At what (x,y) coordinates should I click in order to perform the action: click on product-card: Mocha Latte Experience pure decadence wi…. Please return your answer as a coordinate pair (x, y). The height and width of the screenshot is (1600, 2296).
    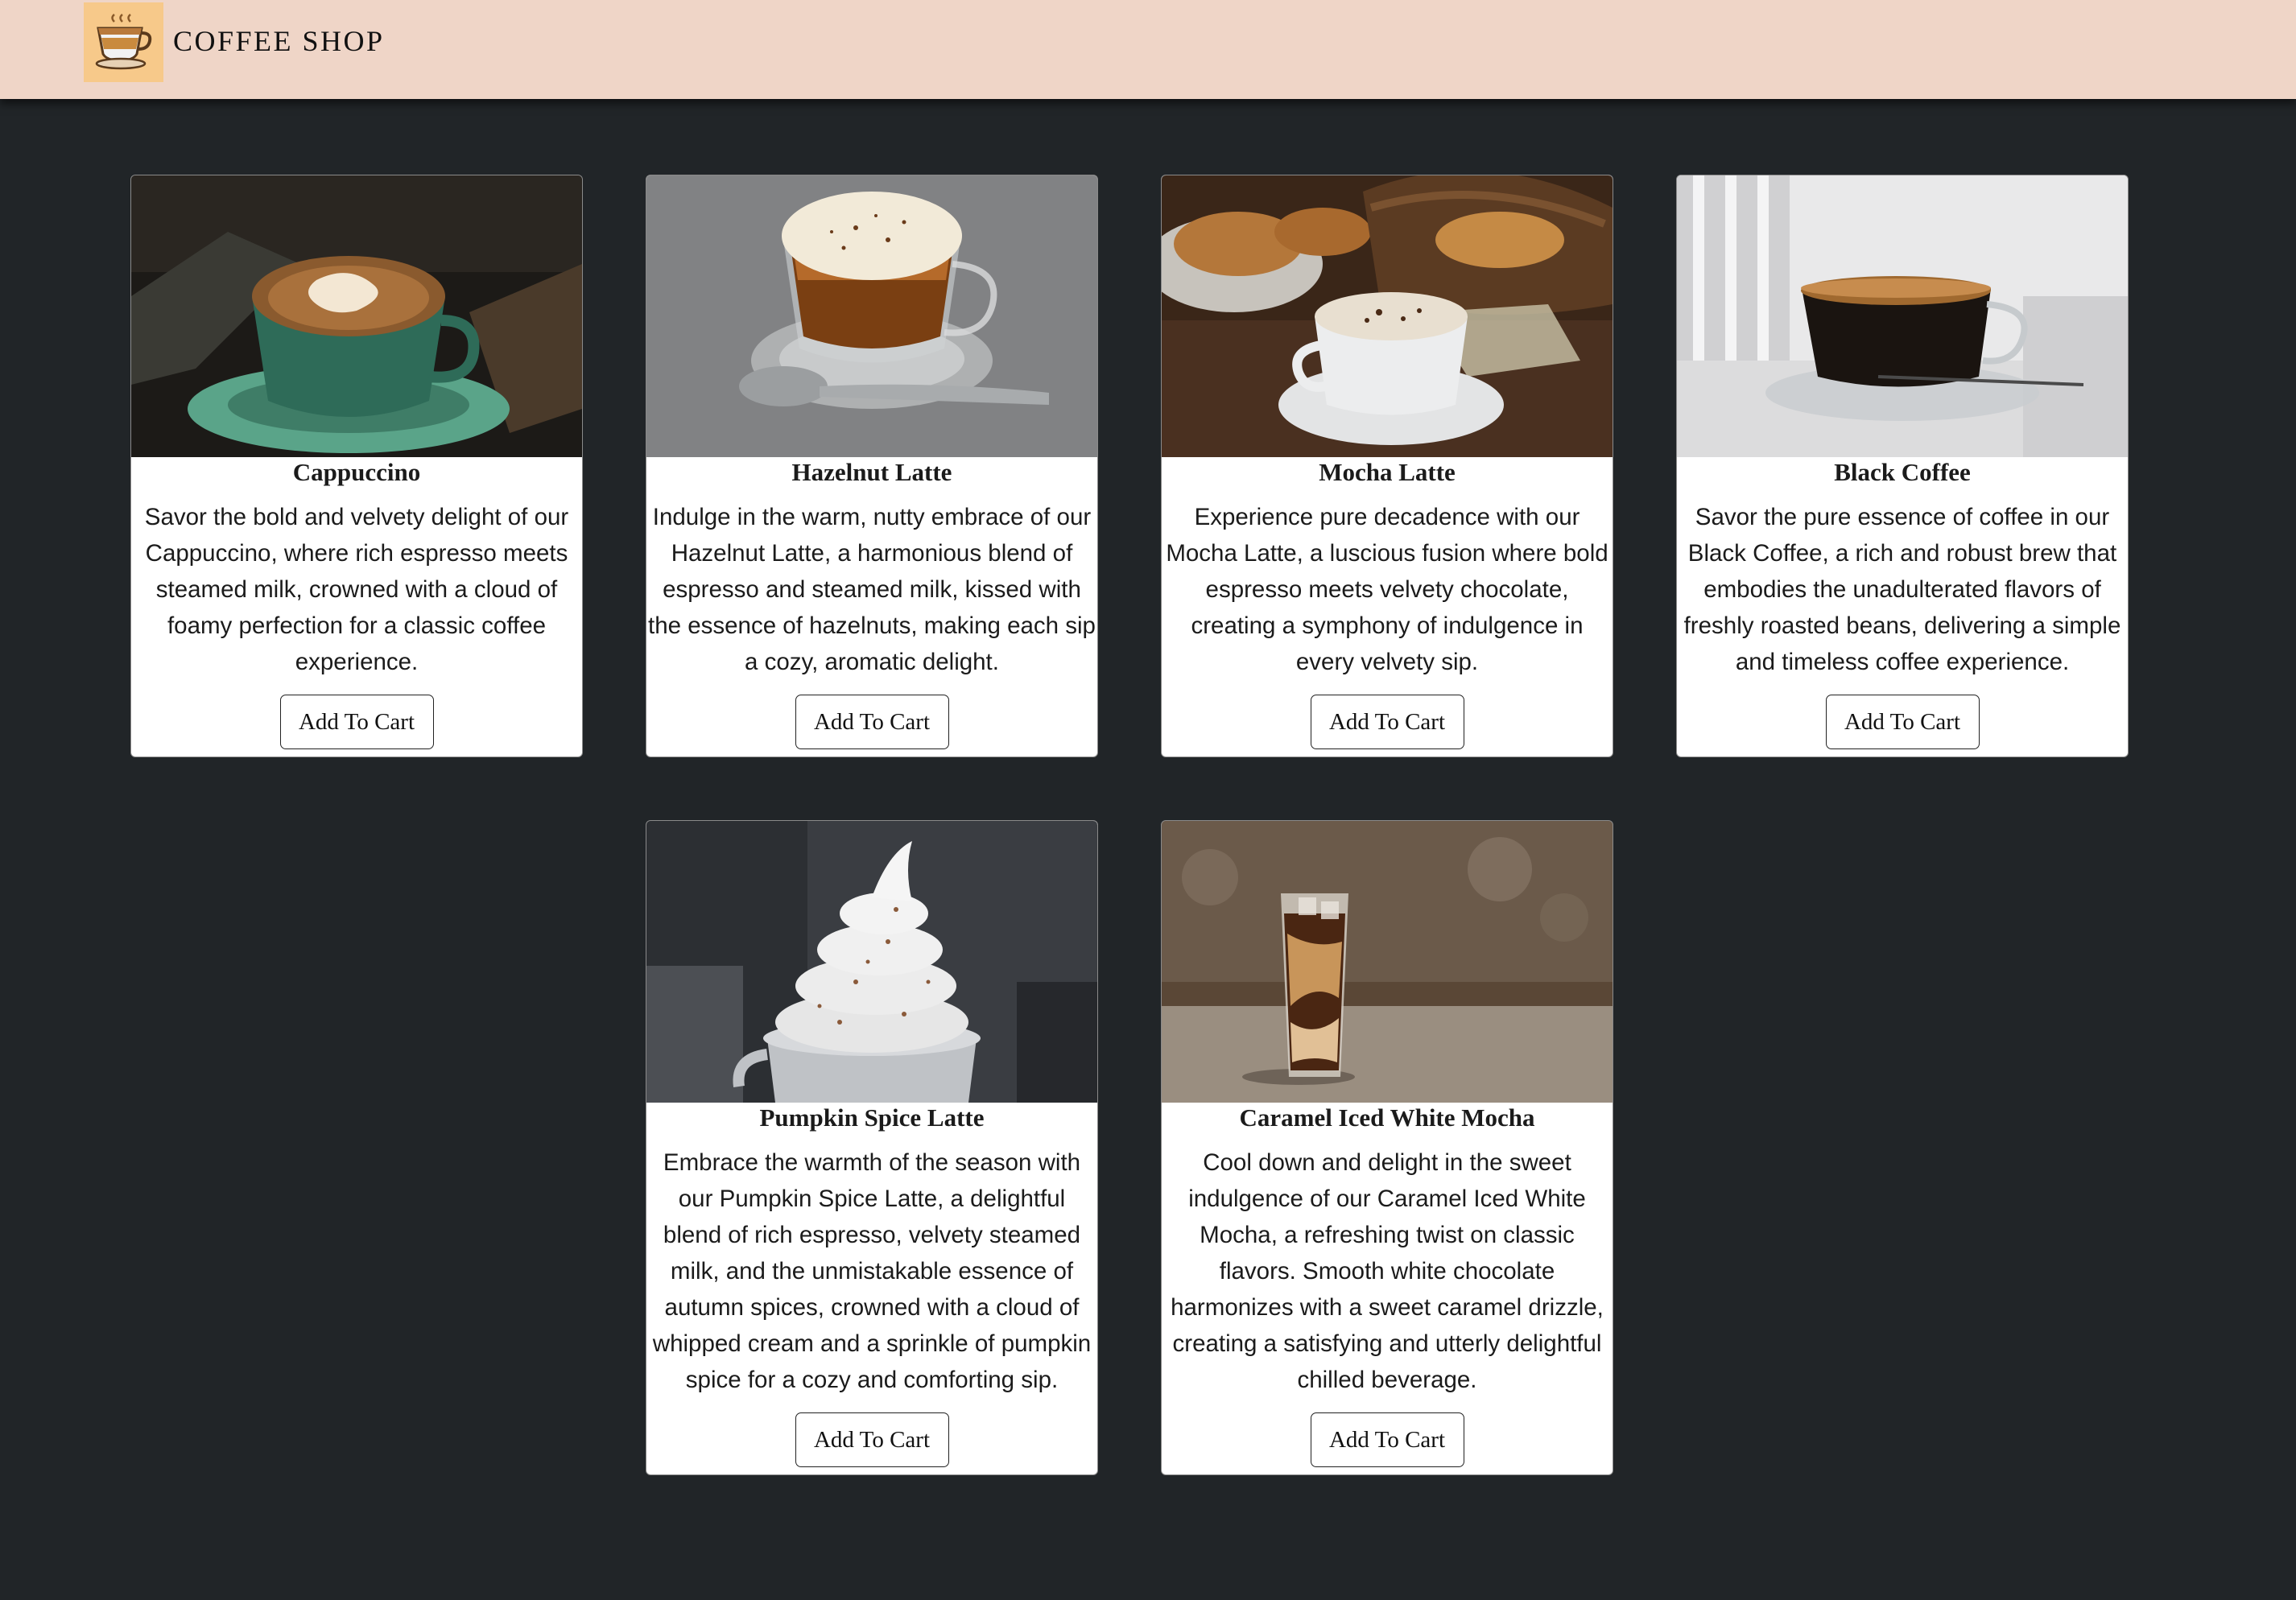
    Looking at the image, I should click on (1387, 466).